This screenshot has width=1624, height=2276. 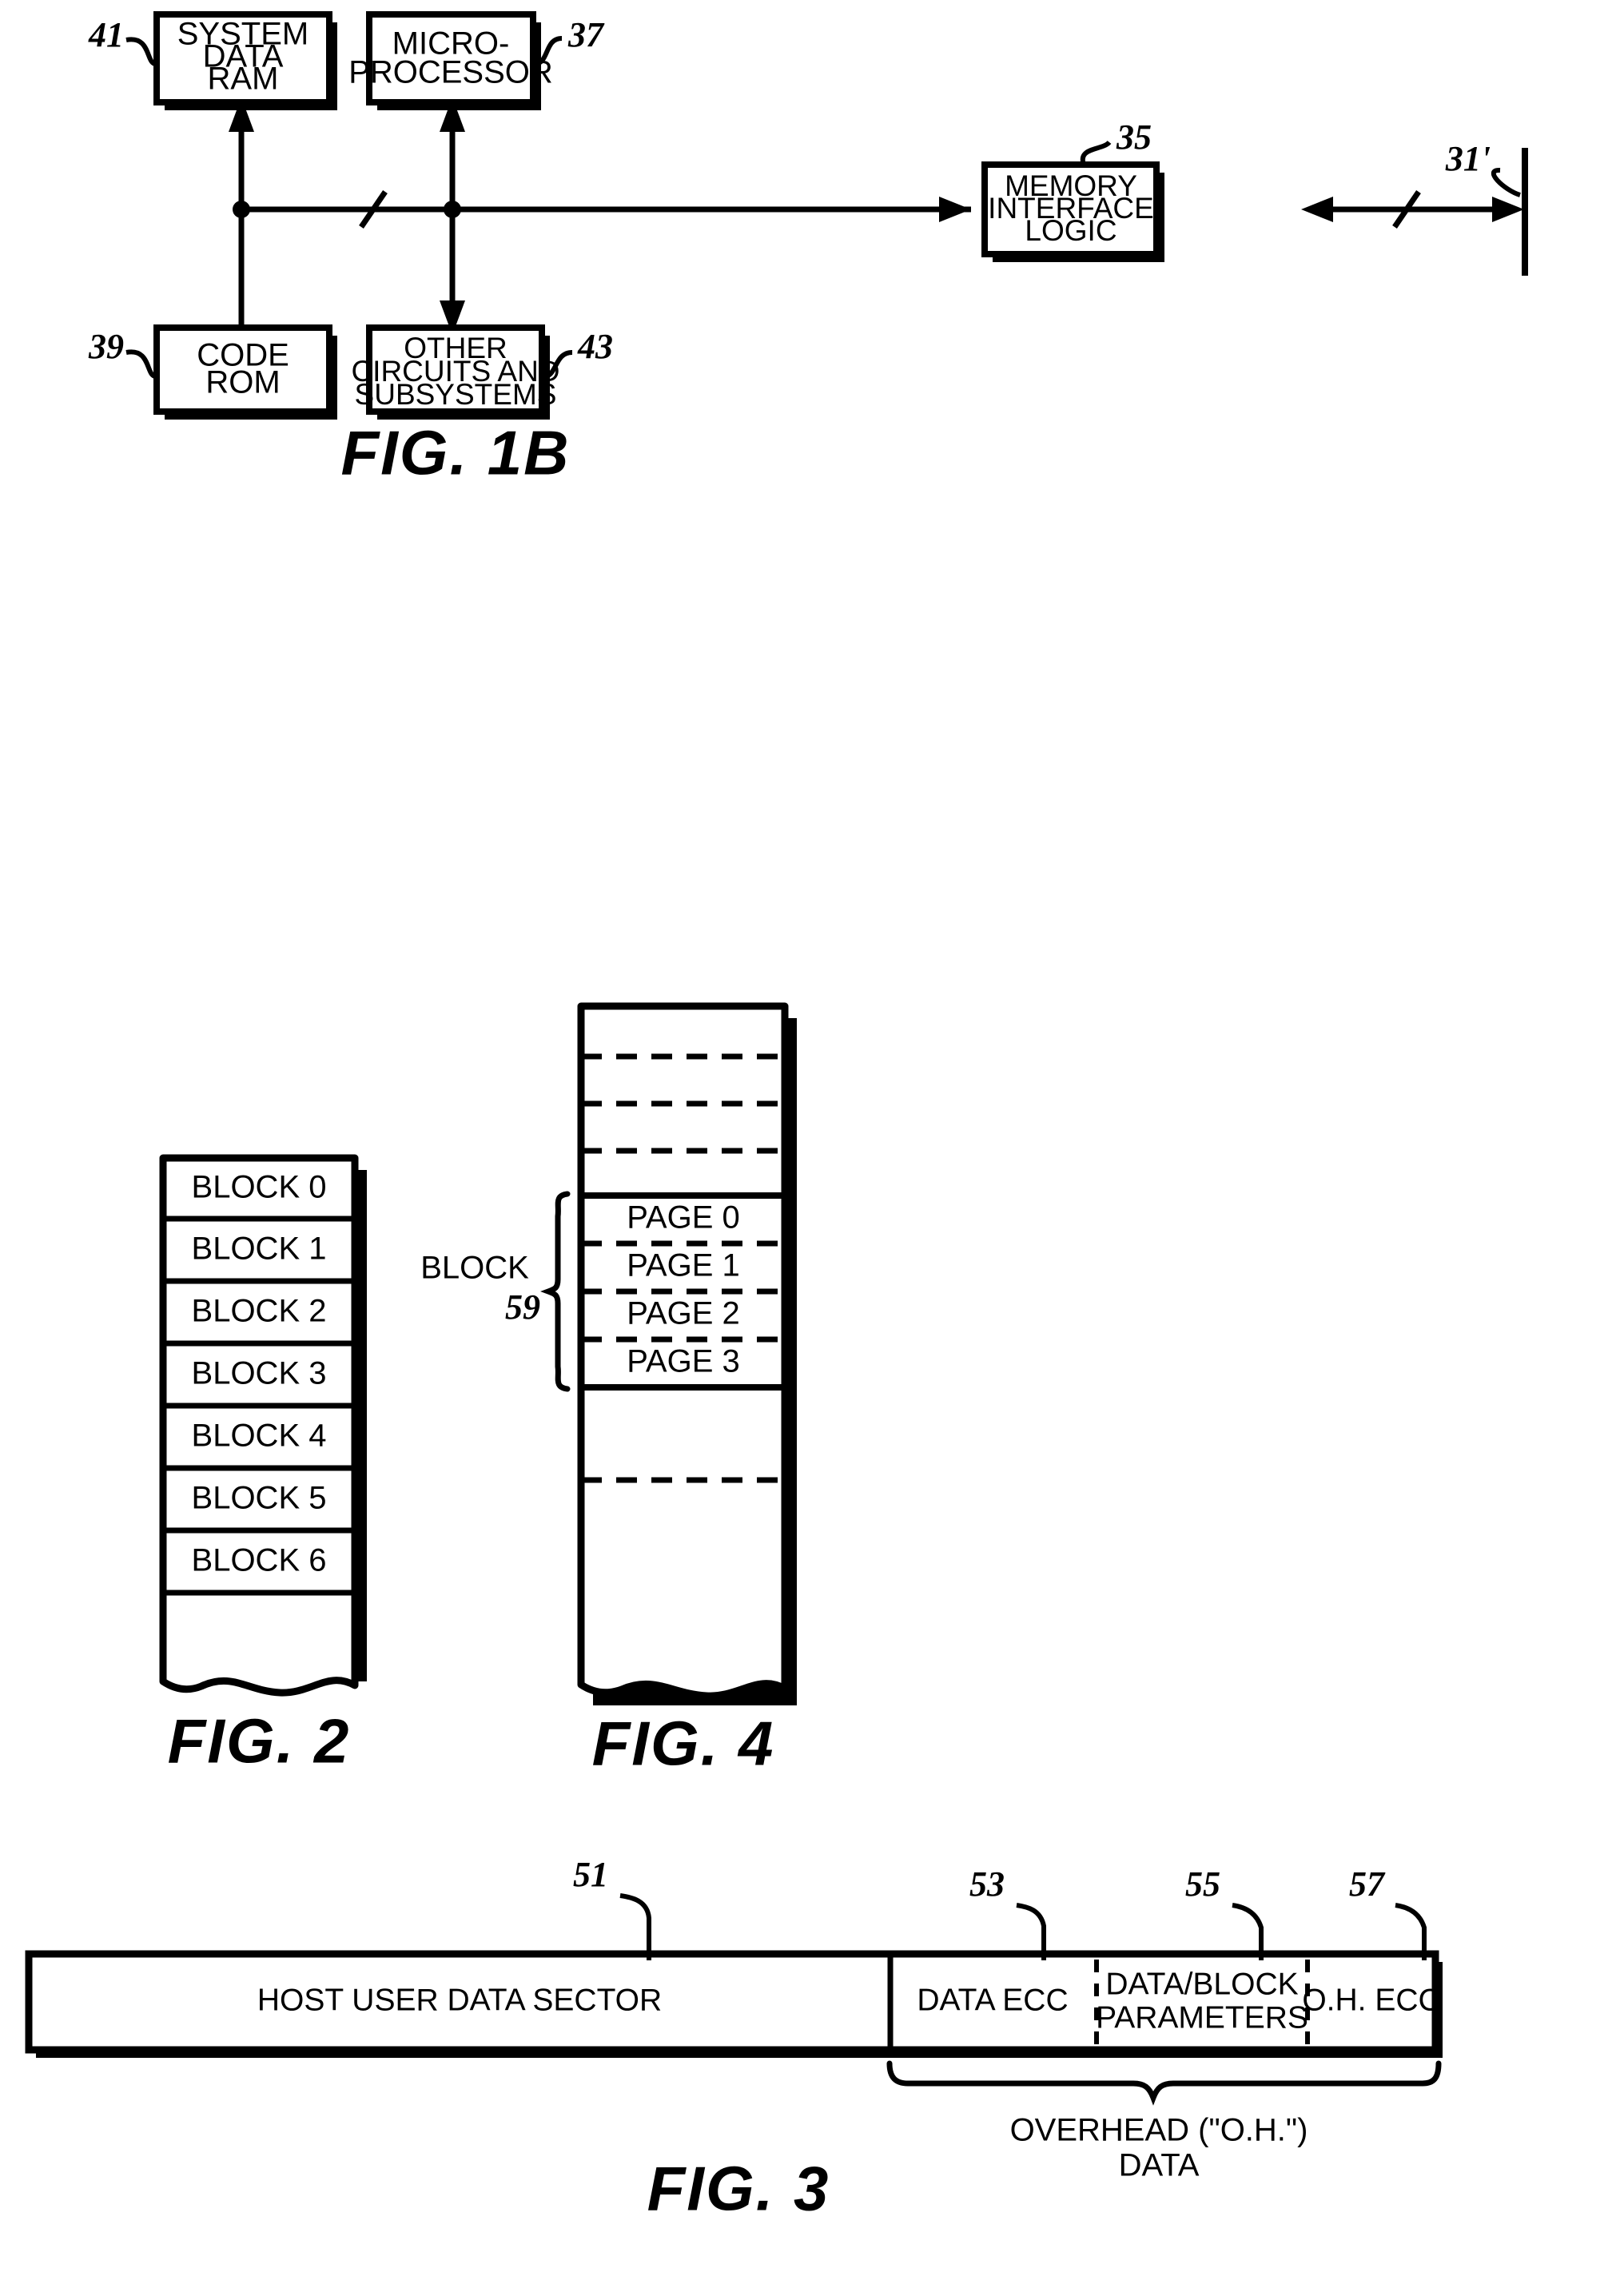 I want to click on ref-31prime: 31', so click(x=1468, y=158).